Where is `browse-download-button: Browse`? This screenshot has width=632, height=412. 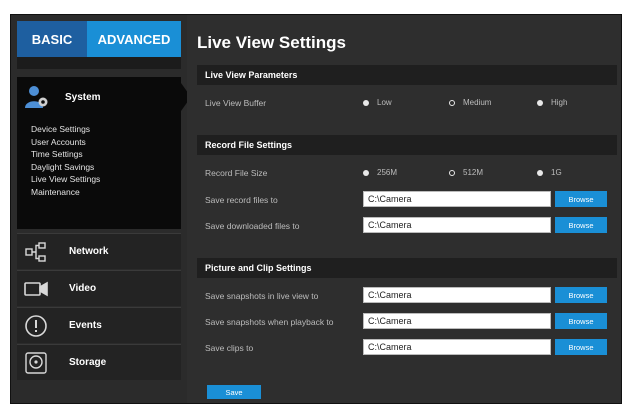
browse-download-button: Browse is located at coordinates (581, 225).